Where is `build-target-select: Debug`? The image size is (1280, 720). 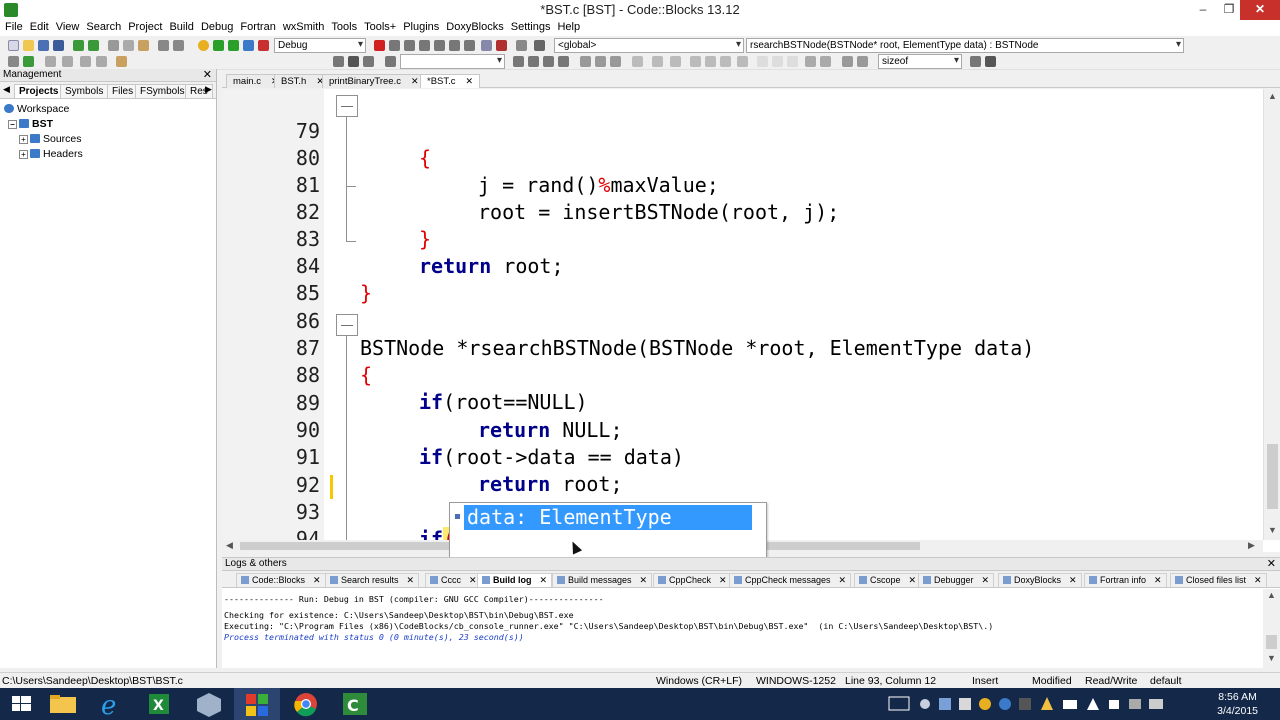 build-target-select: Debug is located at coordinates (320, 45).